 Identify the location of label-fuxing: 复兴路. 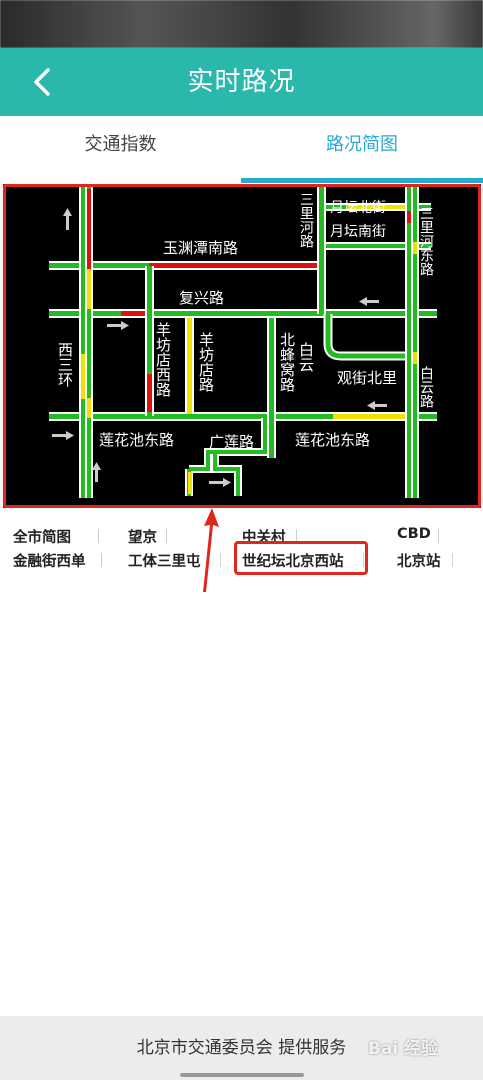
(201, 298).